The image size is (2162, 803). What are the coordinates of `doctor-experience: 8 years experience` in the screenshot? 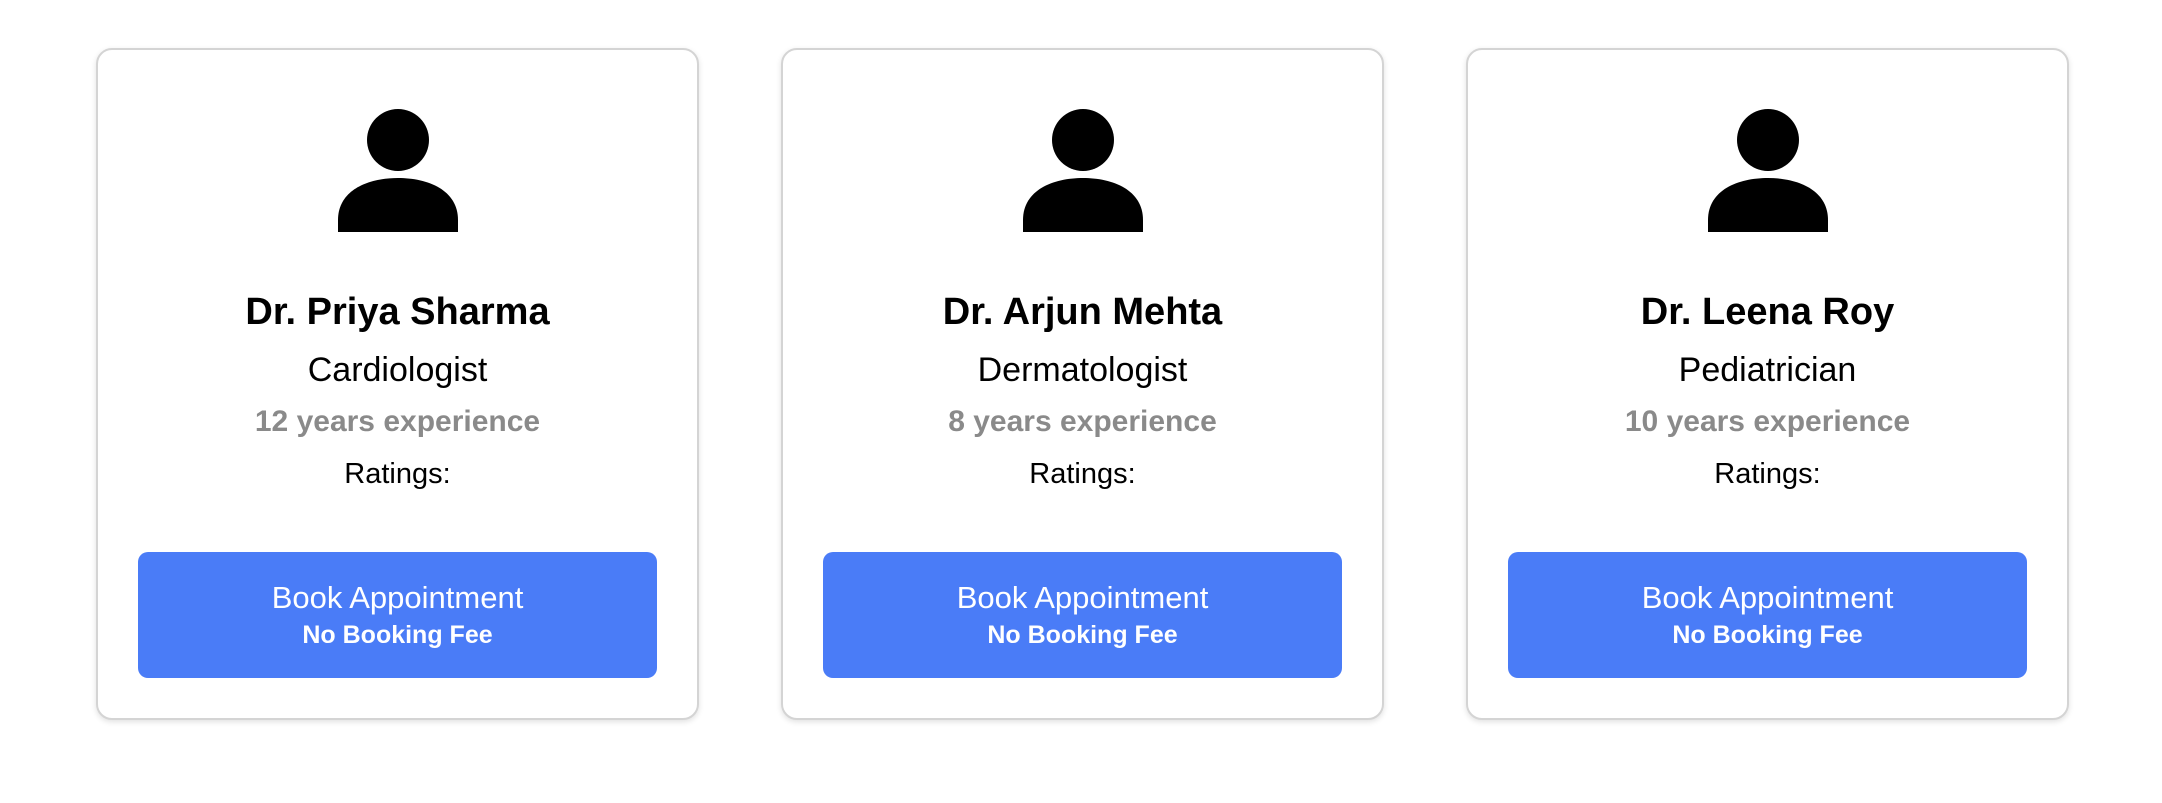 It's located at (1082, 421).